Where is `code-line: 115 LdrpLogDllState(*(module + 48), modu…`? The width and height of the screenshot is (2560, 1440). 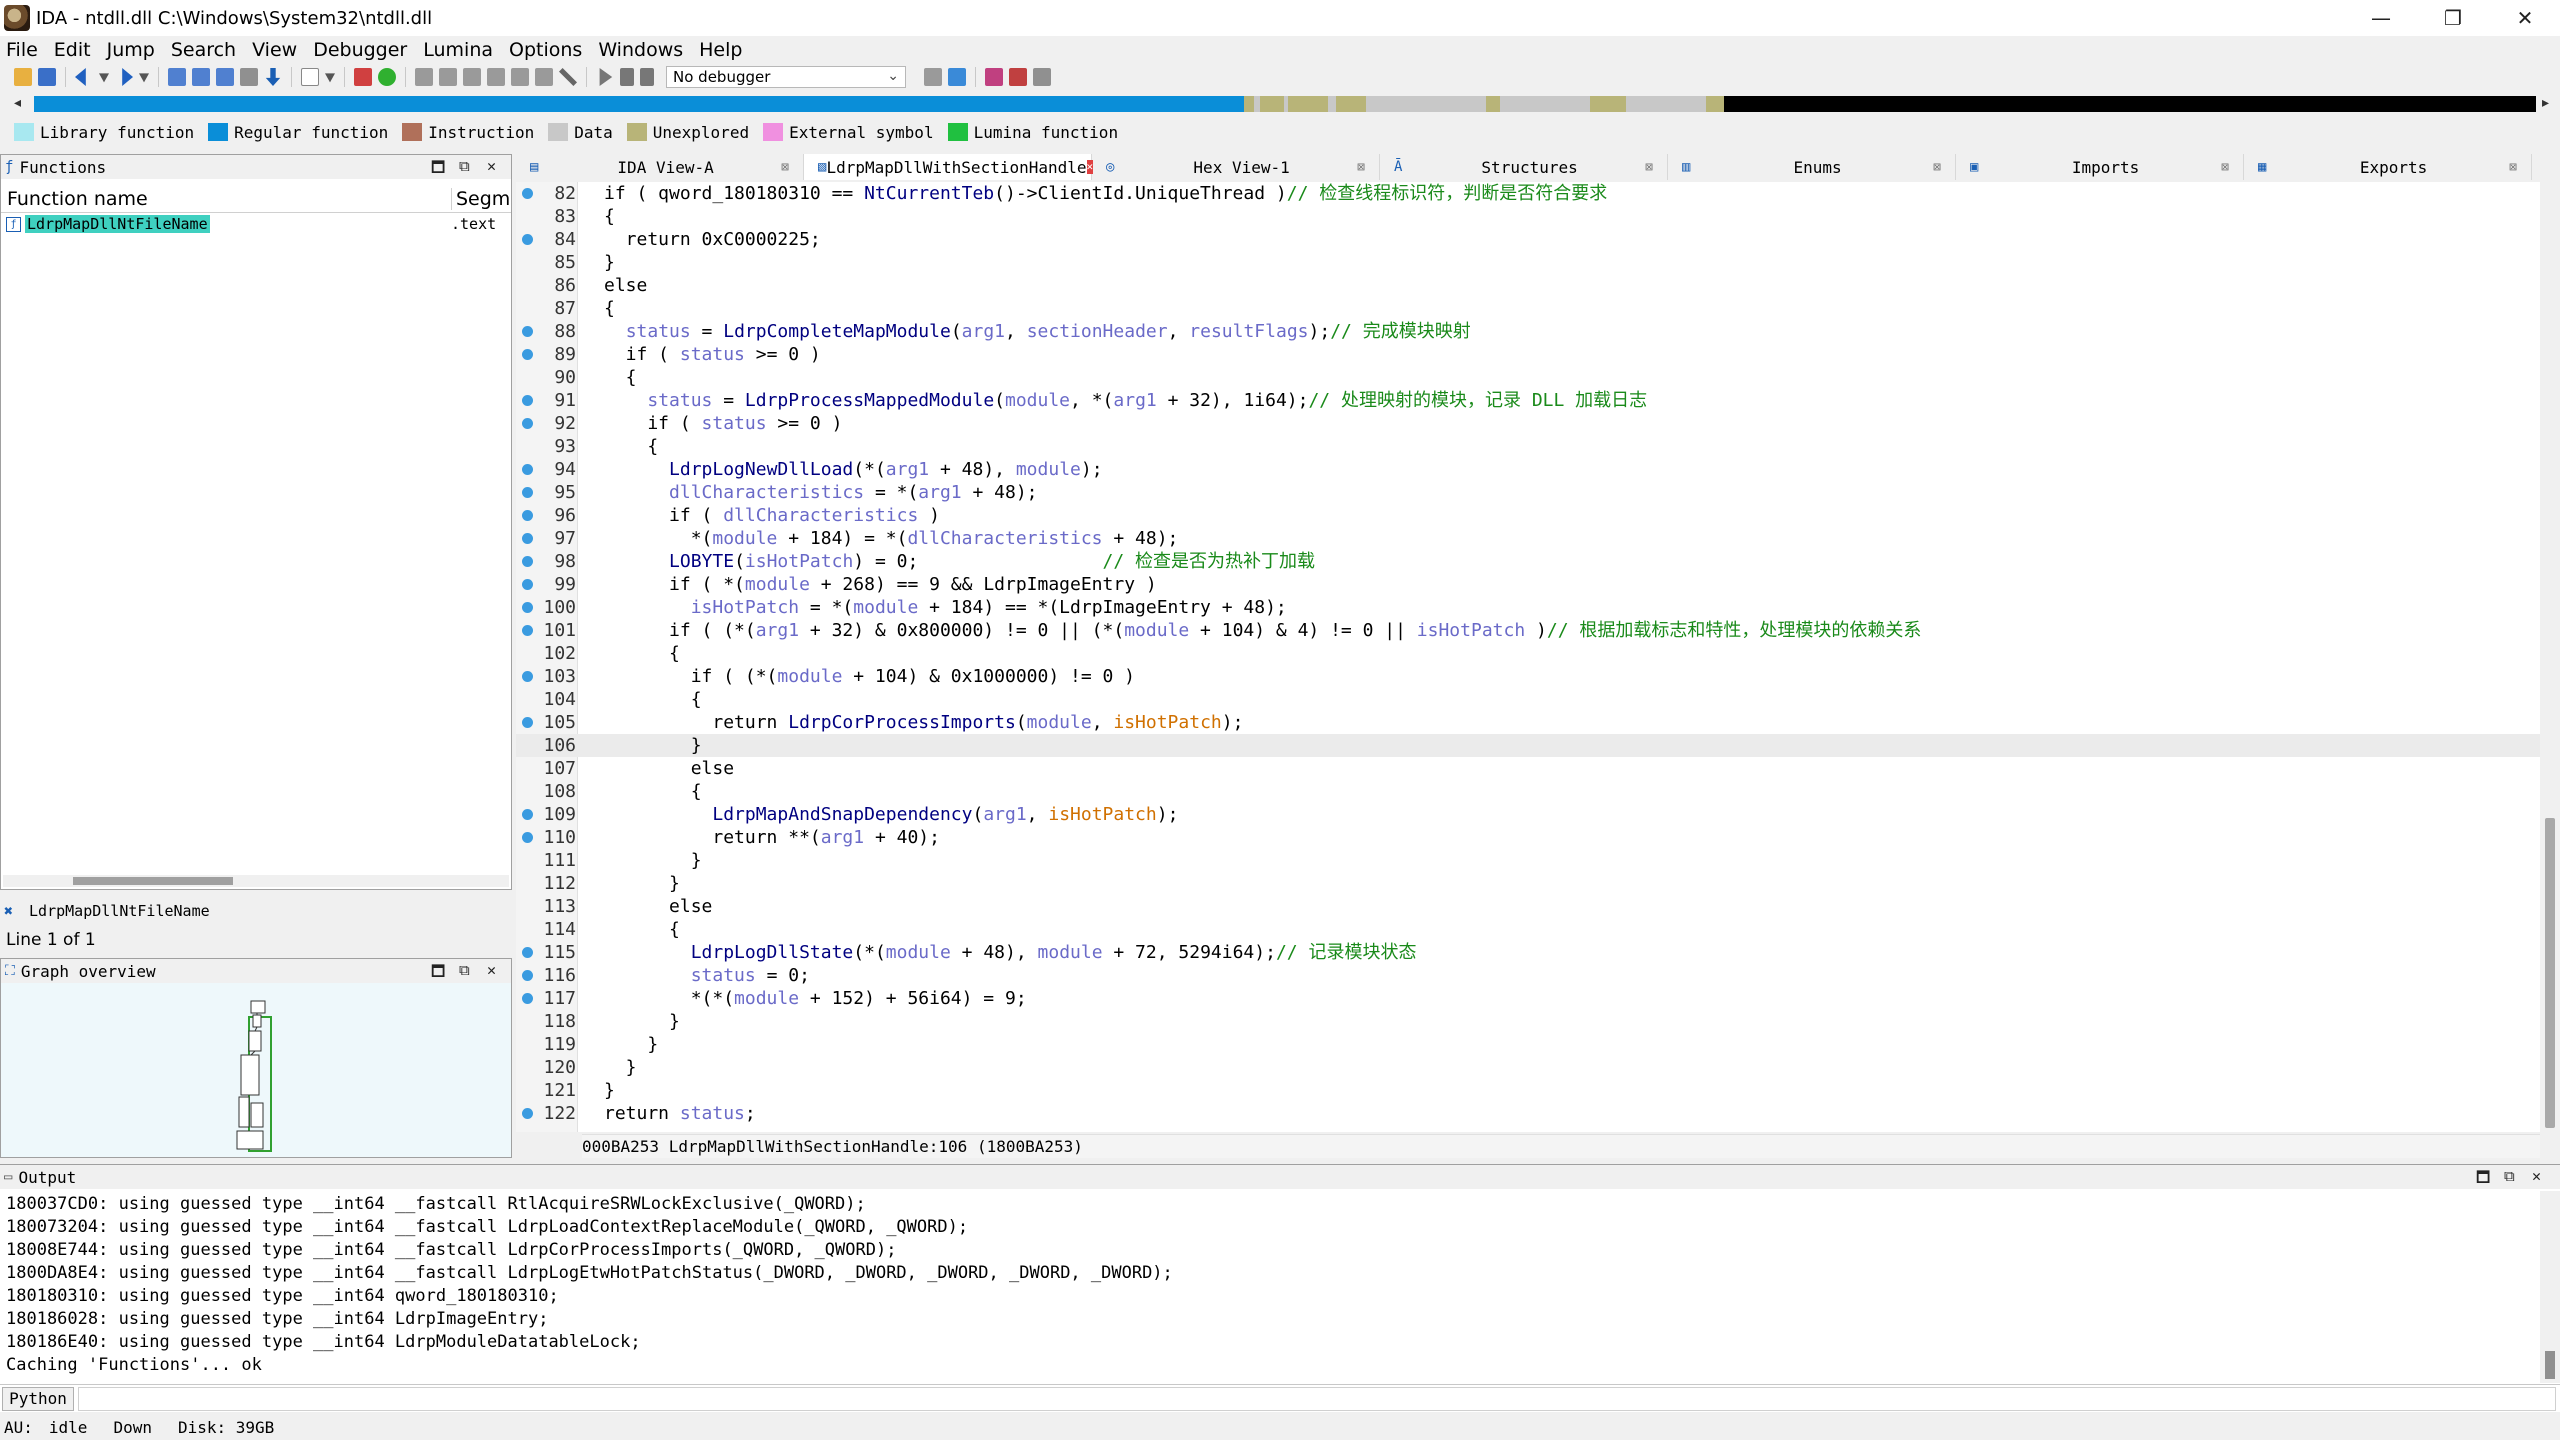 code-line: 115 LdrpLogDllState(*(module + 48), modu… is located at coordinates (1528, 952).